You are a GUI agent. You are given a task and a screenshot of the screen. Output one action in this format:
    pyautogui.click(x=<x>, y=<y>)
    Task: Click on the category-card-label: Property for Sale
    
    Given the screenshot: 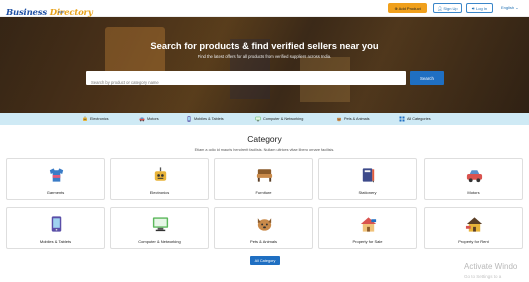 What is the action you would take?
    pyautogui.click(x=367, y=241)
    